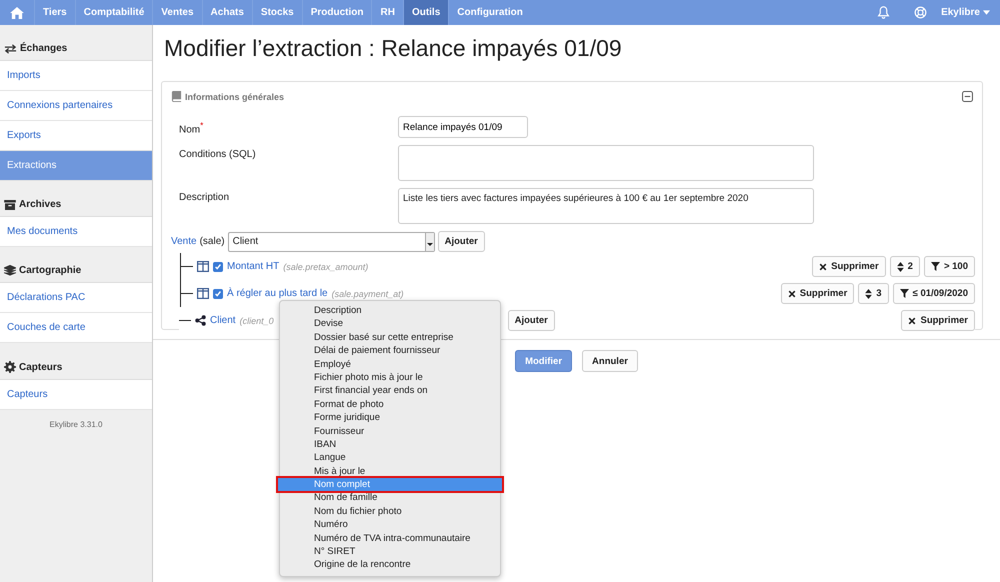 This screenshot has width=1000, height=582. Describe the element at coordinates (76, 232) in the screenshot. I see `sidebar-item: Mes documents` at that location.